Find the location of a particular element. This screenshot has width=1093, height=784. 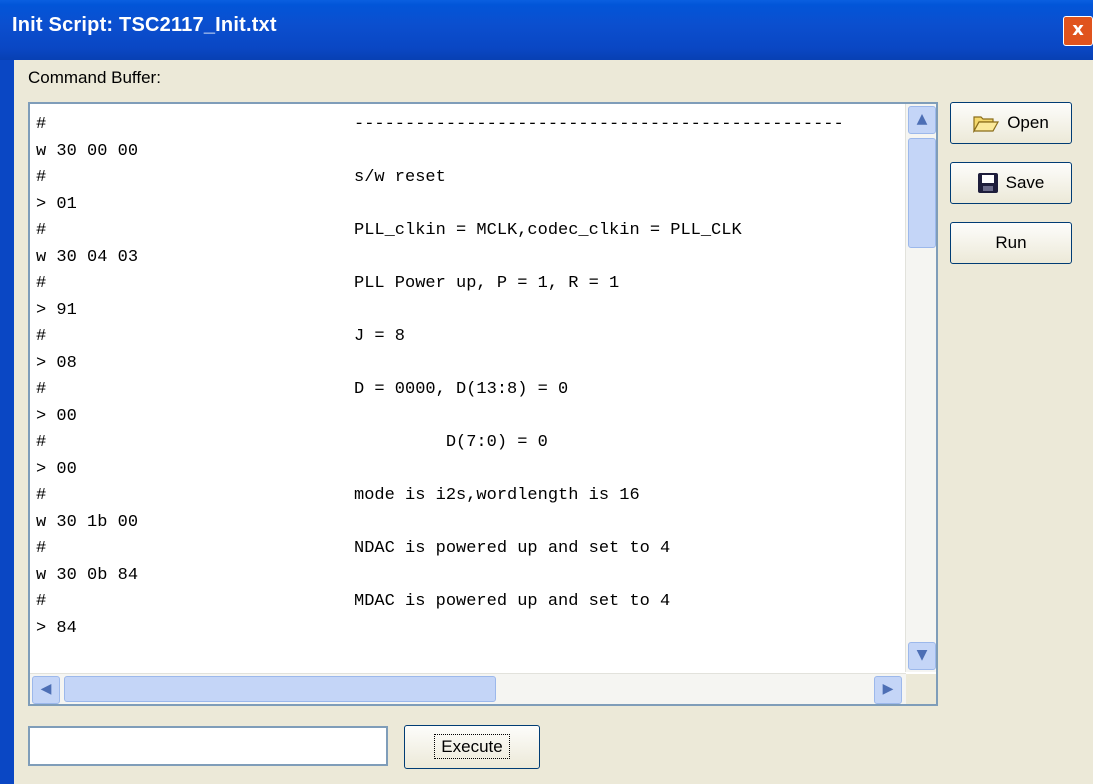

horizontal-scroll-thumb is located at coordinates (280, 689).